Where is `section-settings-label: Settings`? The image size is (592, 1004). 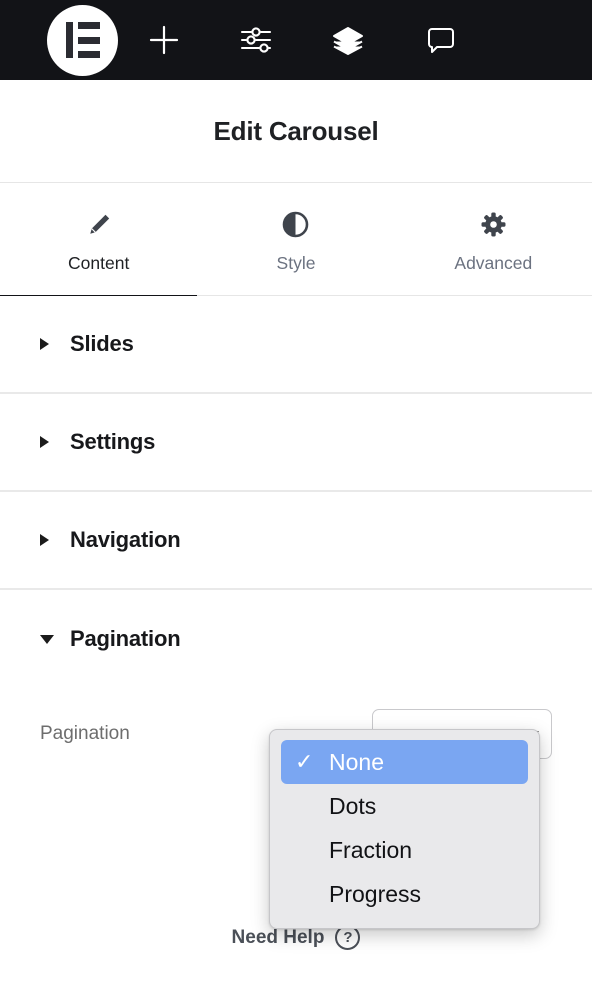
section-settings-label: Settings is located at coordinates (113, 441).